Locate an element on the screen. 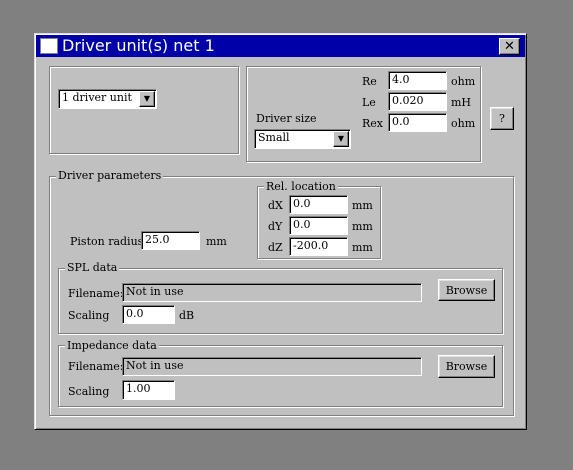 The width and height of the screenshot is (573, 470). le-label: Le is located at coordinates (369, 102).